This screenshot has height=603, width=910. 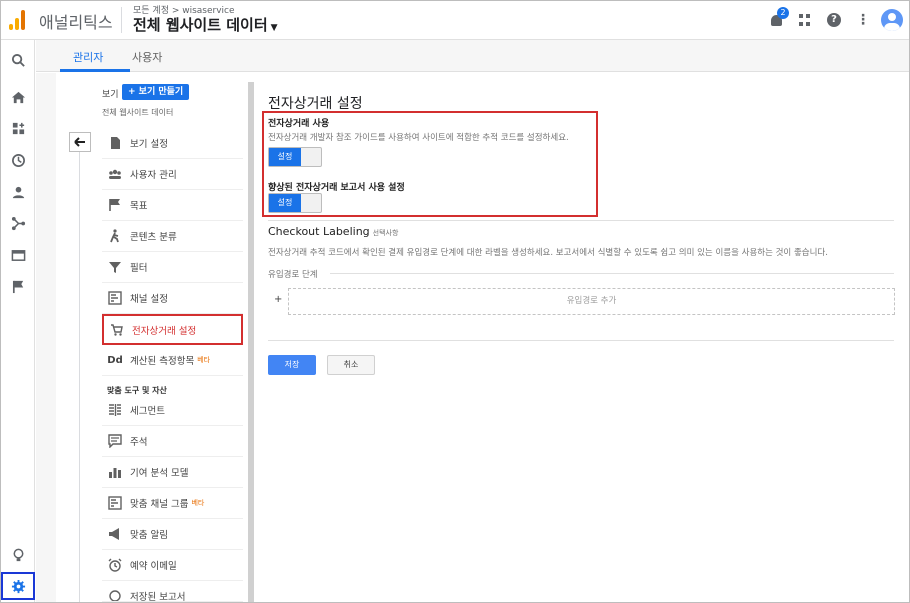 What do you see at coordinates (115, 410) in the screenshot?
I see `segment-icon` at bounding box center [115, 410].